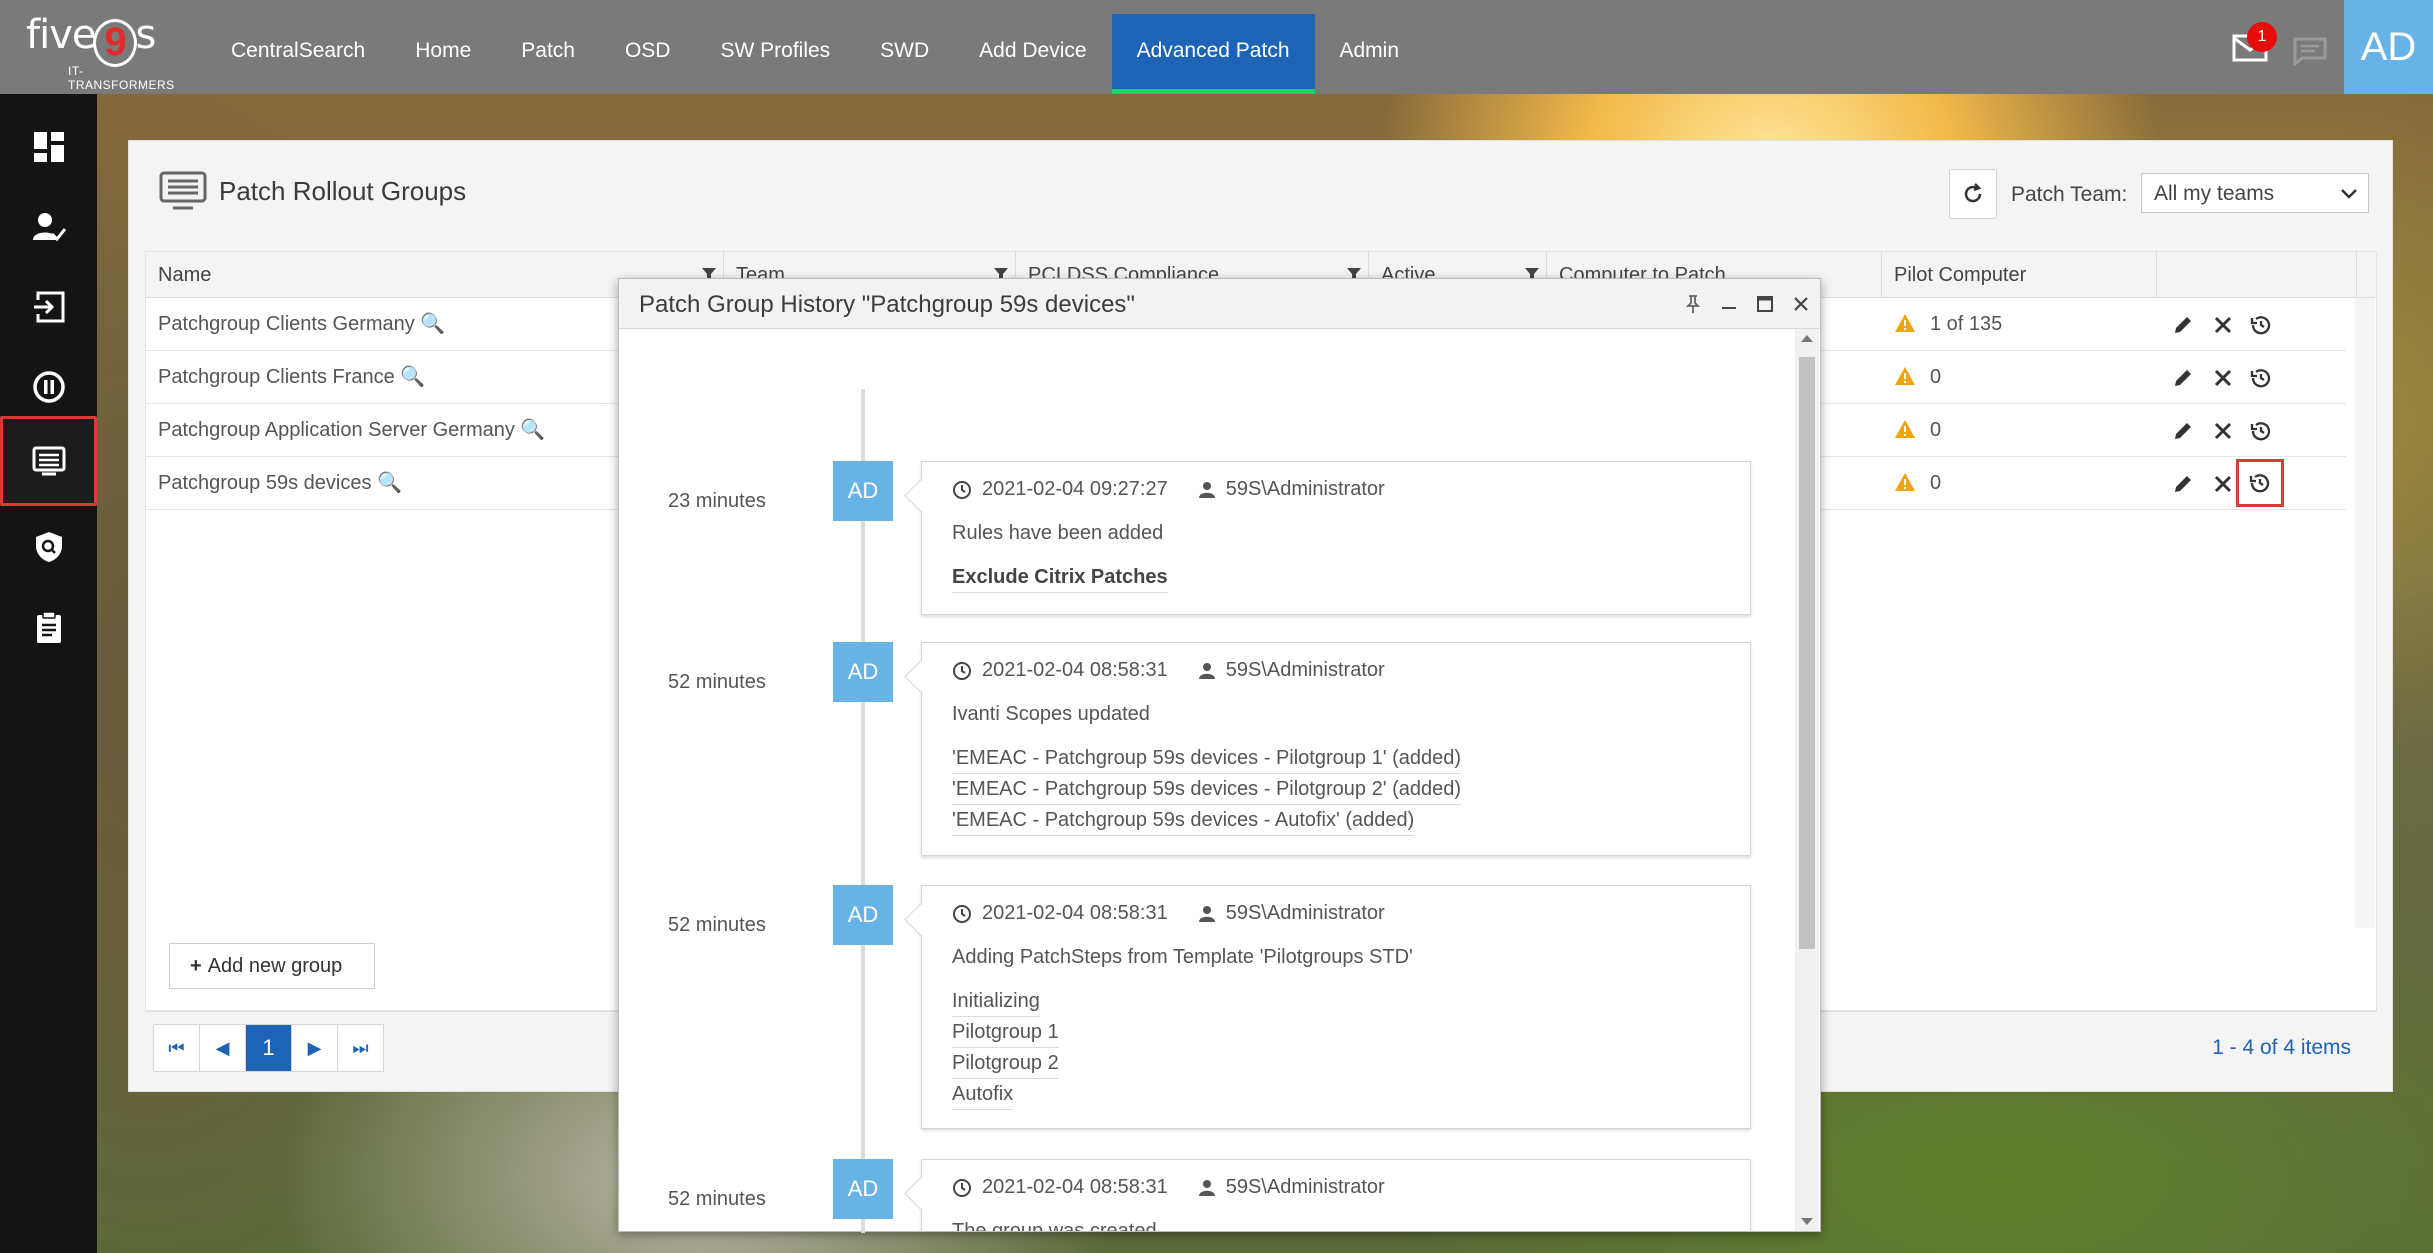  What do you see at coordinates (996, 1003) in the screenshot?
I see `history-detail: Initializing` at bounding box center [996, 1003].